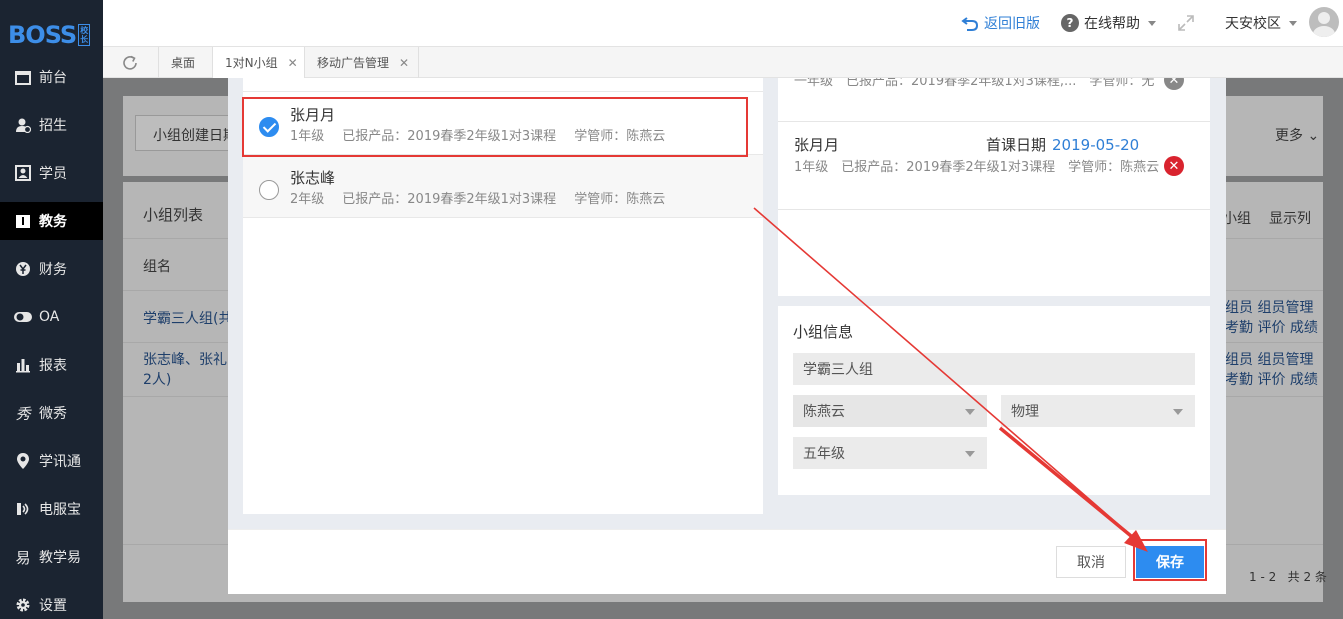 The image size is (1343, 619). I want to click on student-info: 1年级 已报产品：2019春季2年级1对3课程 学管师：陈燕云, so click(486, 134).